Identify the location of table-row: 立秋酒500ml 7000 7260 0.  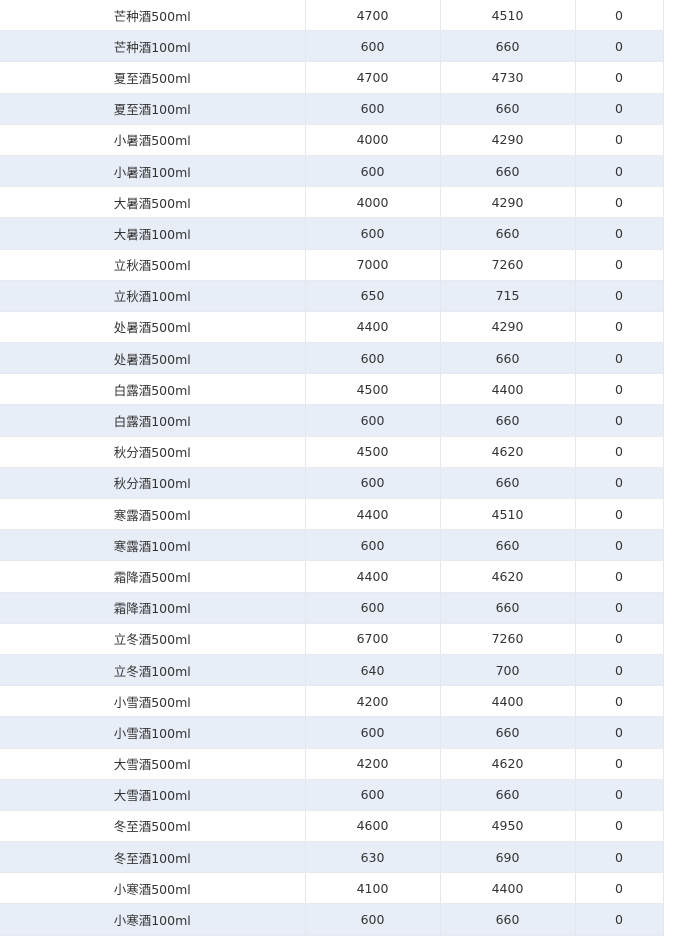
(332, 265).